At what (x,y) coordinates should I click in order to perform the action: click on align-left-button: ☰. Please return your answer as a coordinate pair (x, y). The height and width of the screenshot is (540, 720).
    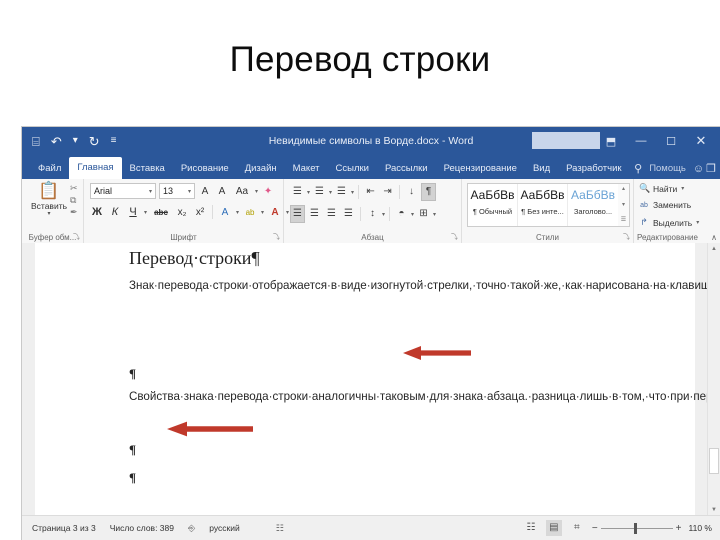
    Looking at the image, I should click on (297, 214).